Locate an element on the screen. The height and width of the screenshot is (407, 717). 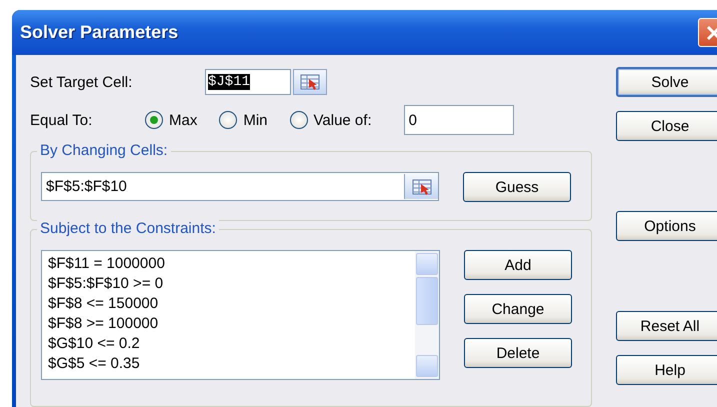
window-title: Solver Parameters is located at coordinates (99, 32).